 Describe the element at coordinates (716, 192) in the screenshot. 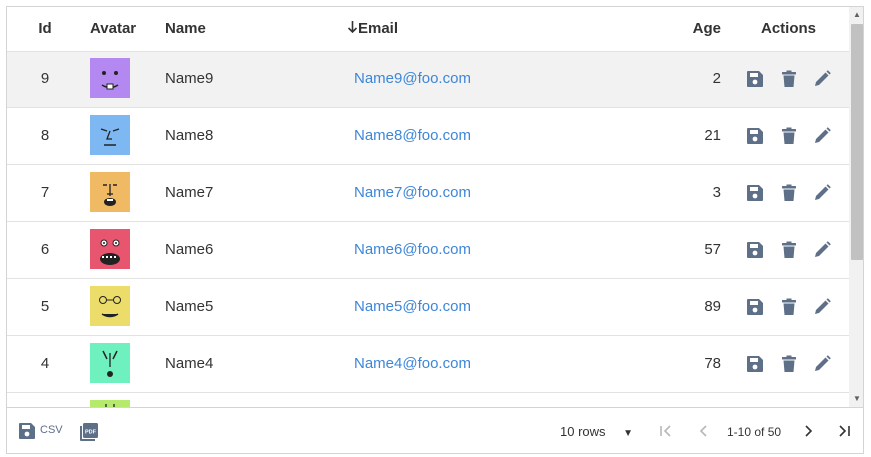

I see `row-age: 3` at that location.